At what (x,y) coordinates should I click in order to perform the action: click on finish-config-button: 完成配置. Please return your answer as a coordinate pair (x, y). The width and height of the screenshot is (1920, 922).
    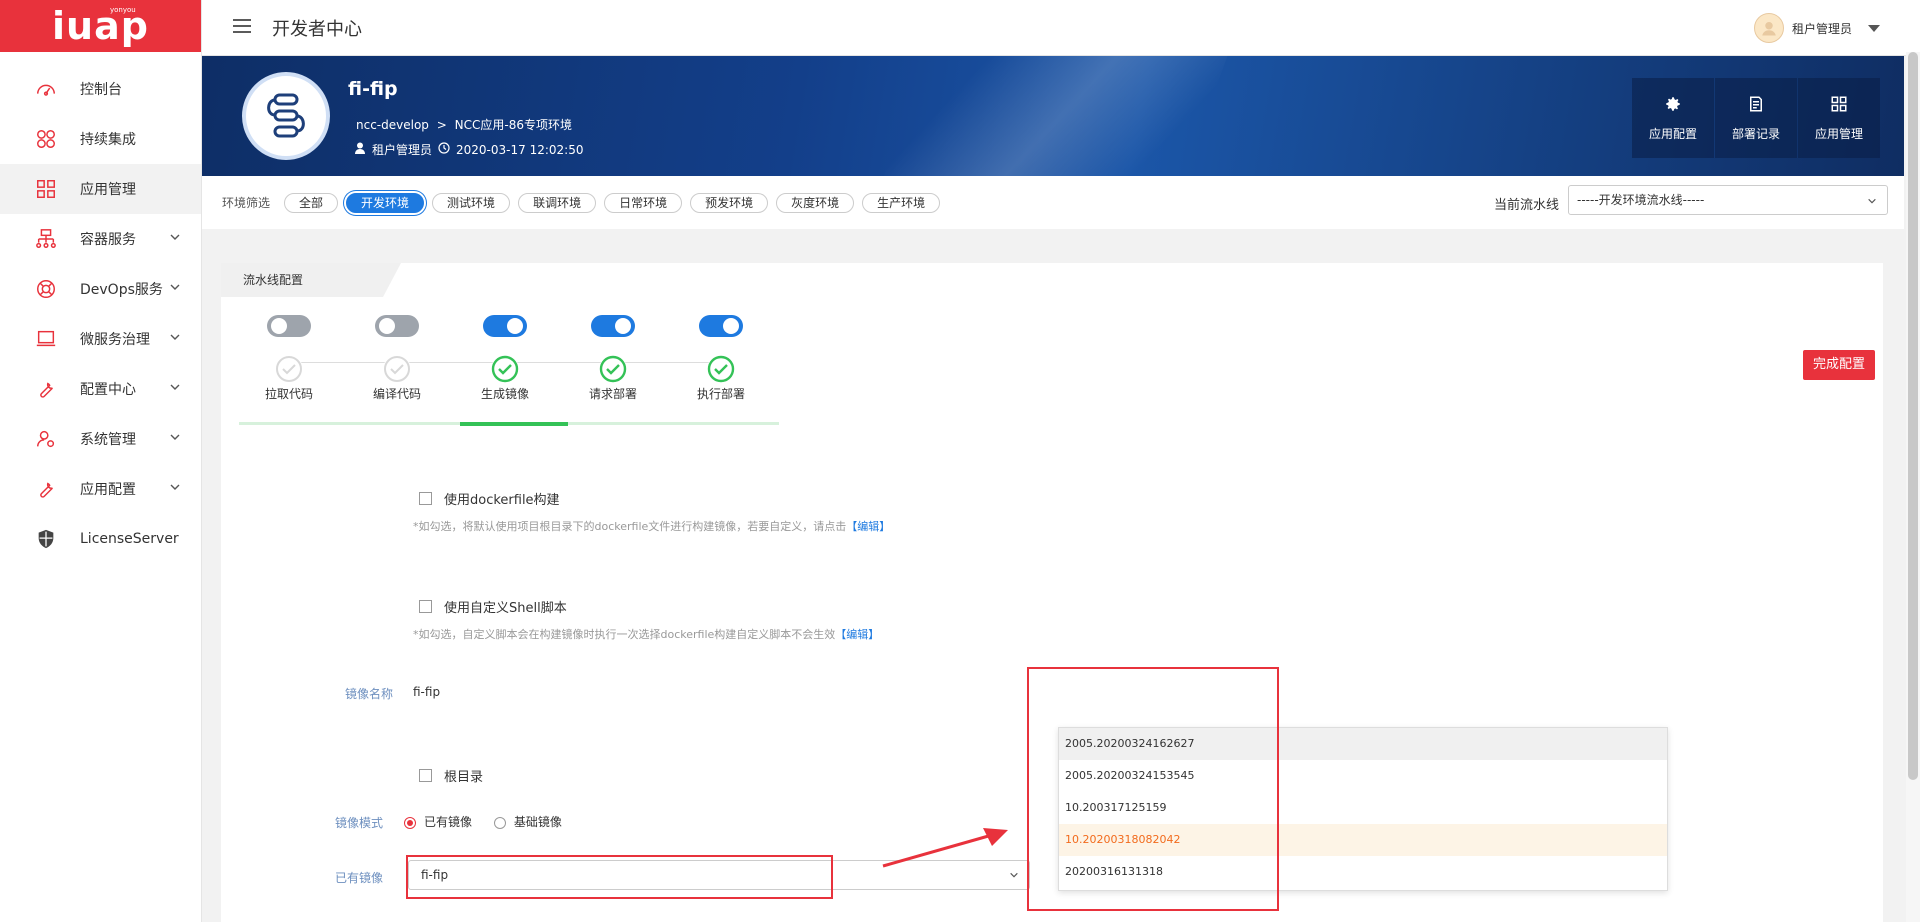
    Looking at the image, I should click on (1839, 365).